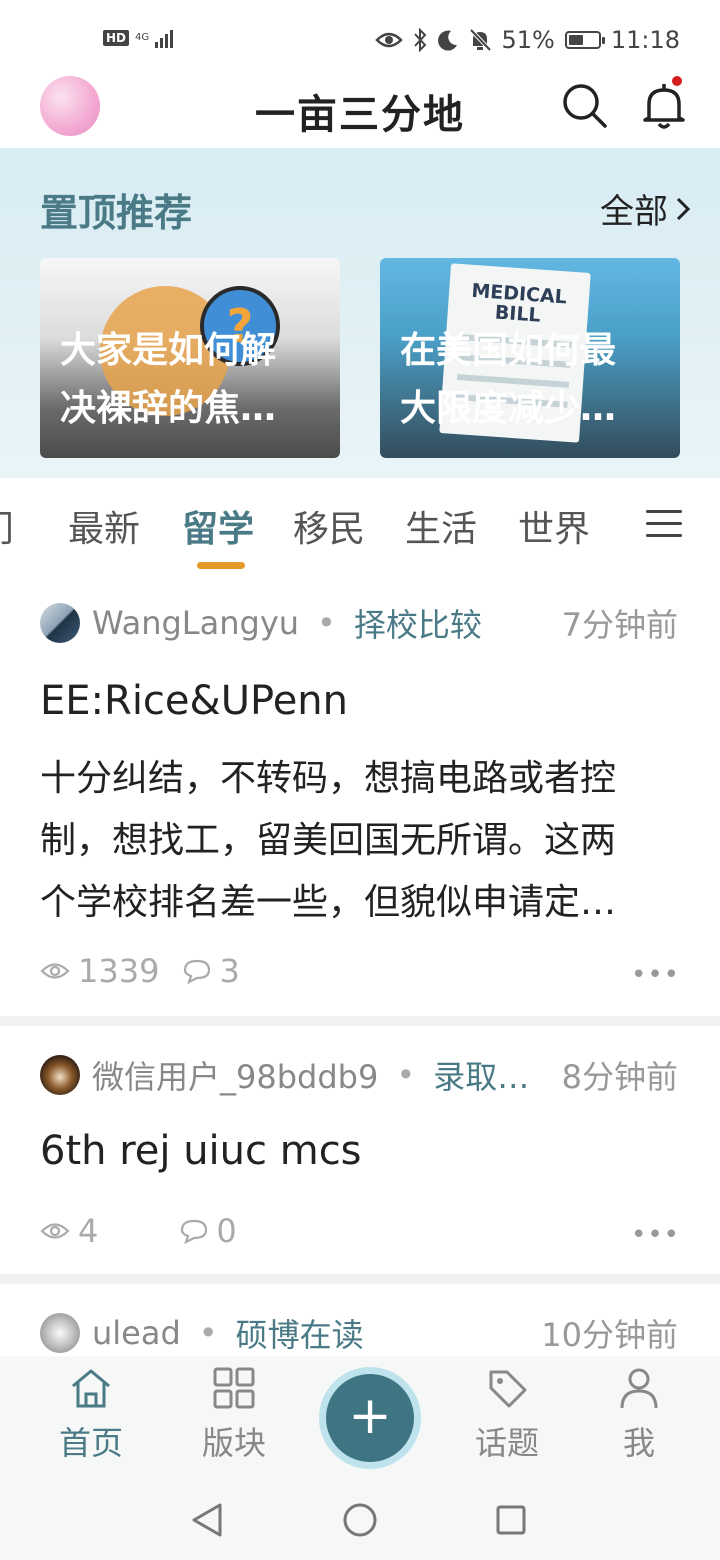 The width and height of the screenshot is (720, 1560). What do you see at coordinates (418, 623) in the screenshot?
I see `topic-link: 择校比较` at bounding box center [418, 623].